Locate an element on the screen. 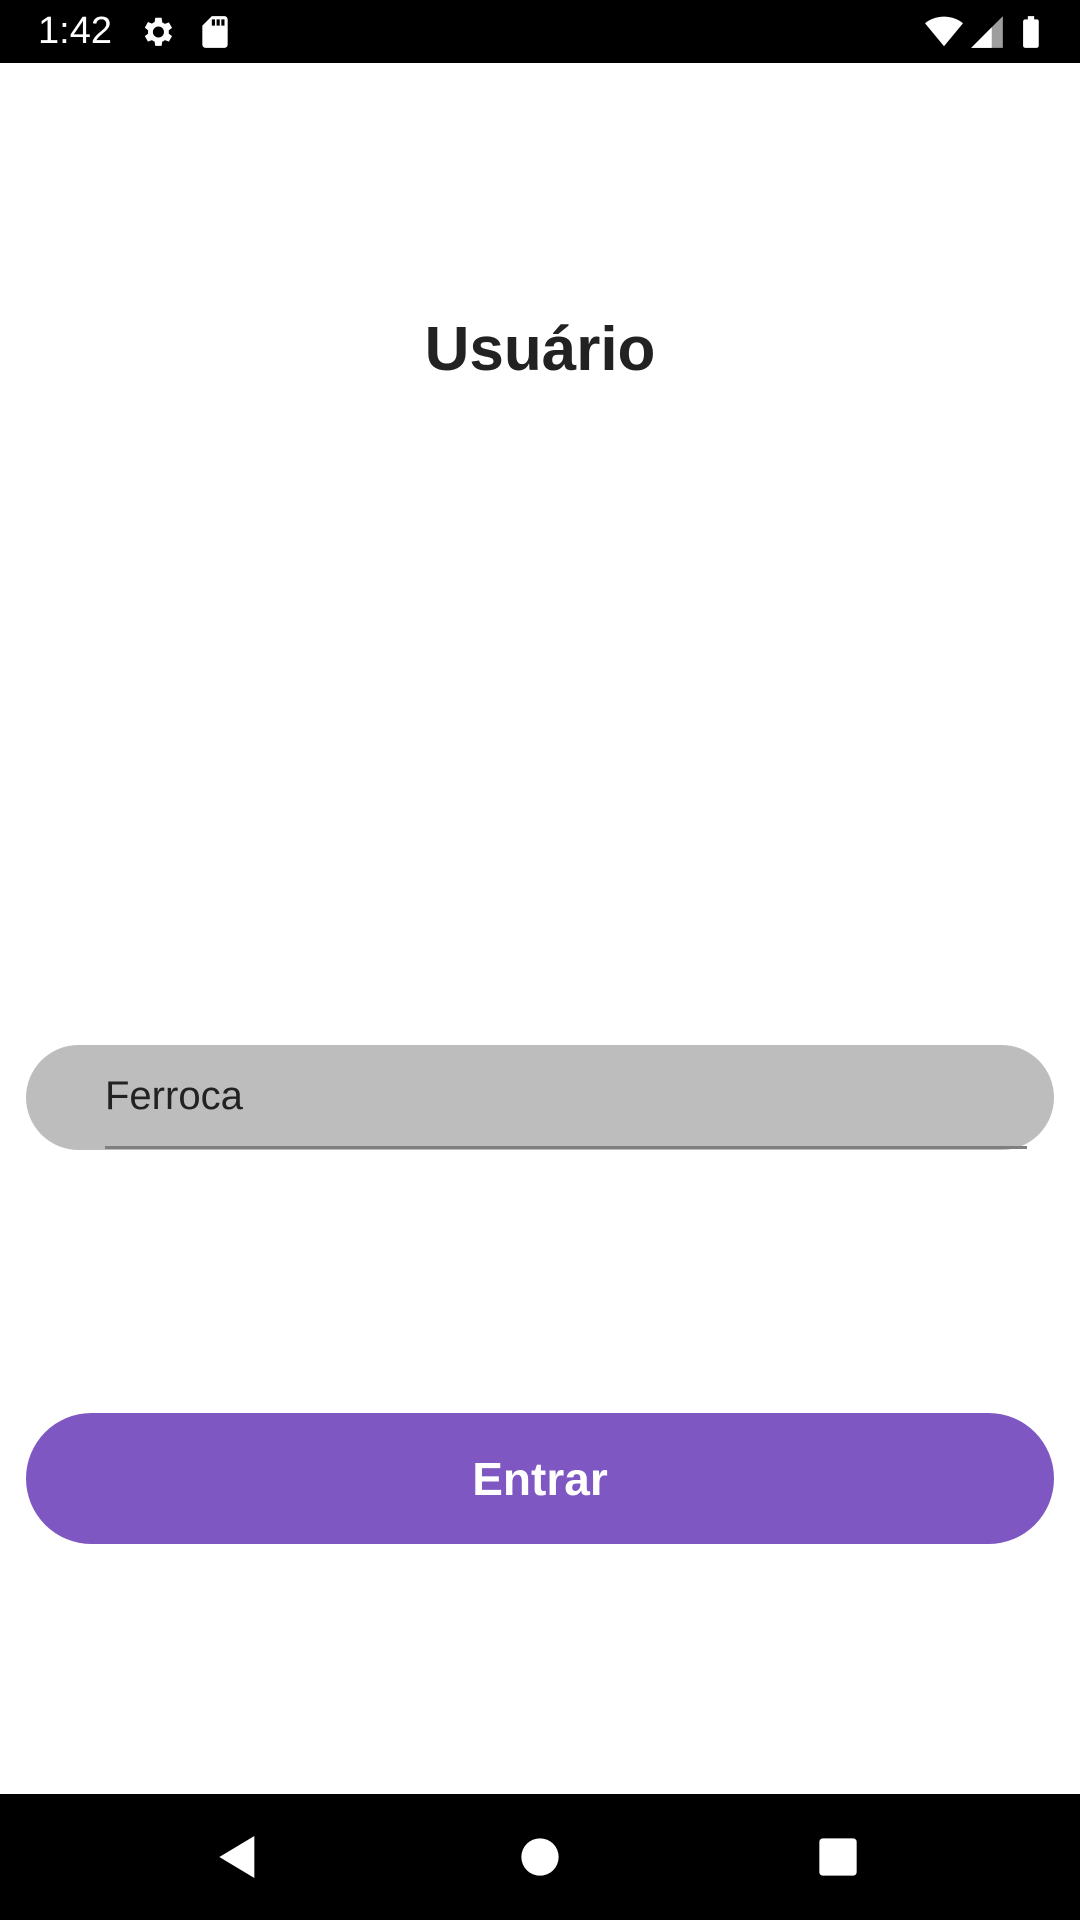 This screenshot has width=1080, height=1920. battery-icon is located at coordinates (1031, 32).